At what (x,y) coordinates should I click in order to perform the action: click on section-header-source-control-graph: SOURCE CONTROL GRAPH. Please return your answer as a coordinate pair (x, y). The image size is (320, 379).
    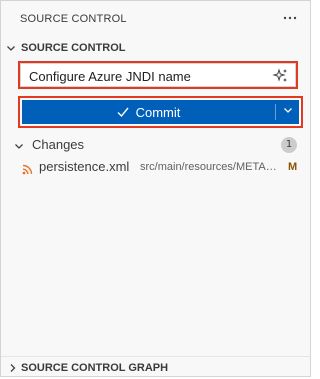
    Looking at the image, I should click on (155, 367).